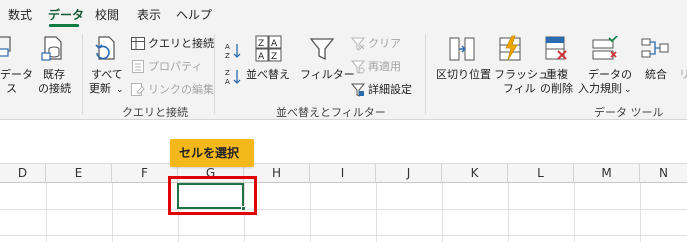 This screenshot has height=242, width=687. I want to click on properties-icon, so click(138, 66).